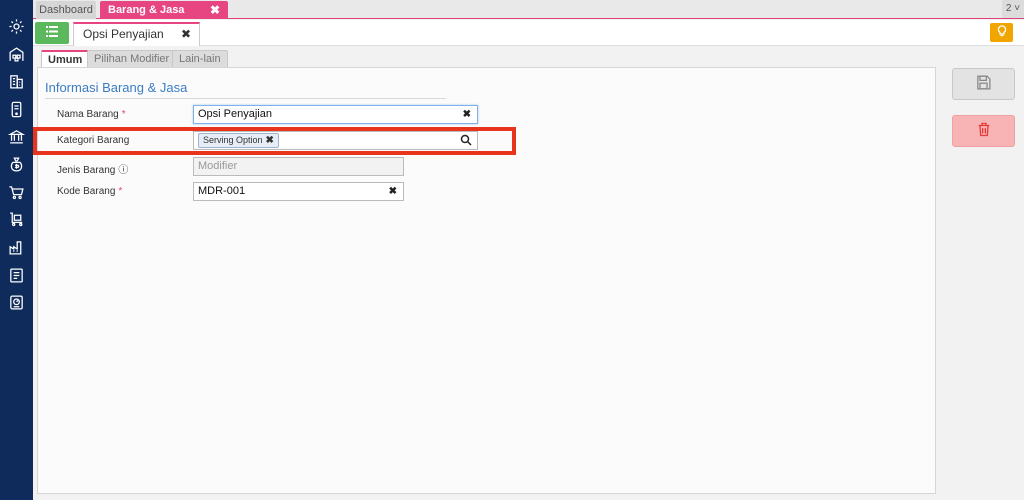 The height and width of the screenshot is (500, 1024). I want to click on save-button, so click(983, 84).